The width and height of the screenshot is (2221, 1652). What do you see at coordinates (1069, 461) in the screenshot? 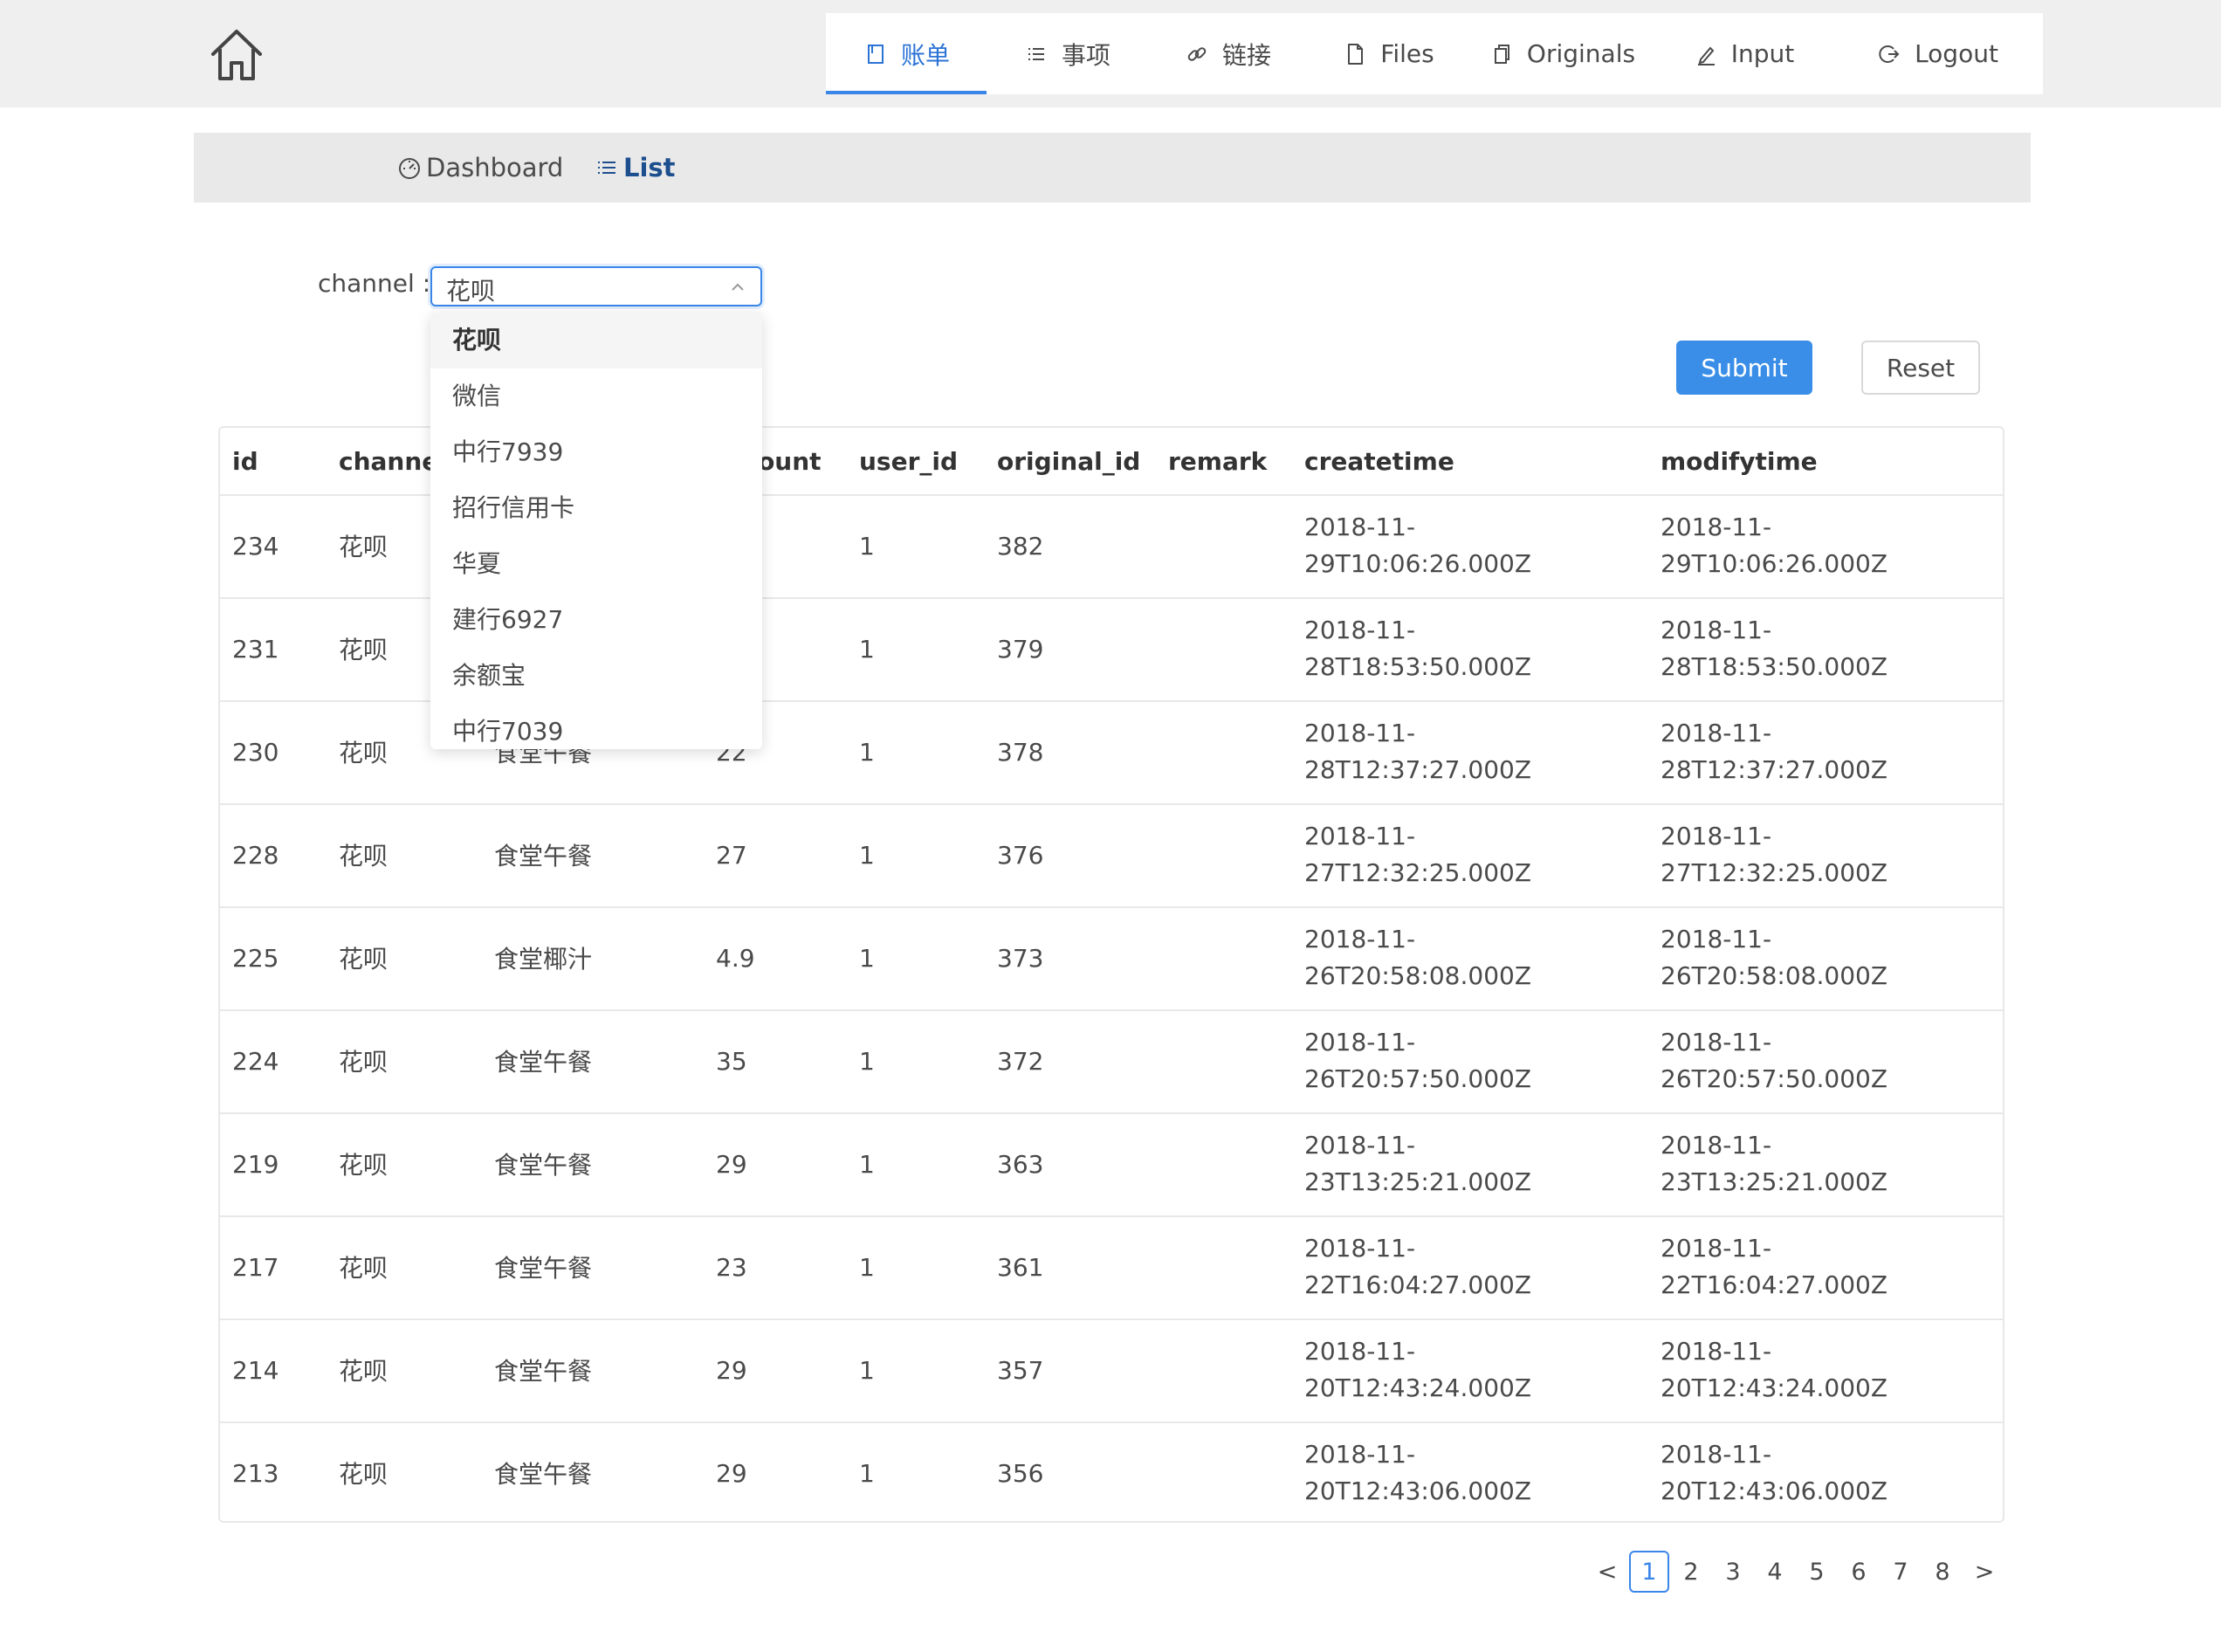
I see `column-header: original_id` at bounding box center [1069, 461].